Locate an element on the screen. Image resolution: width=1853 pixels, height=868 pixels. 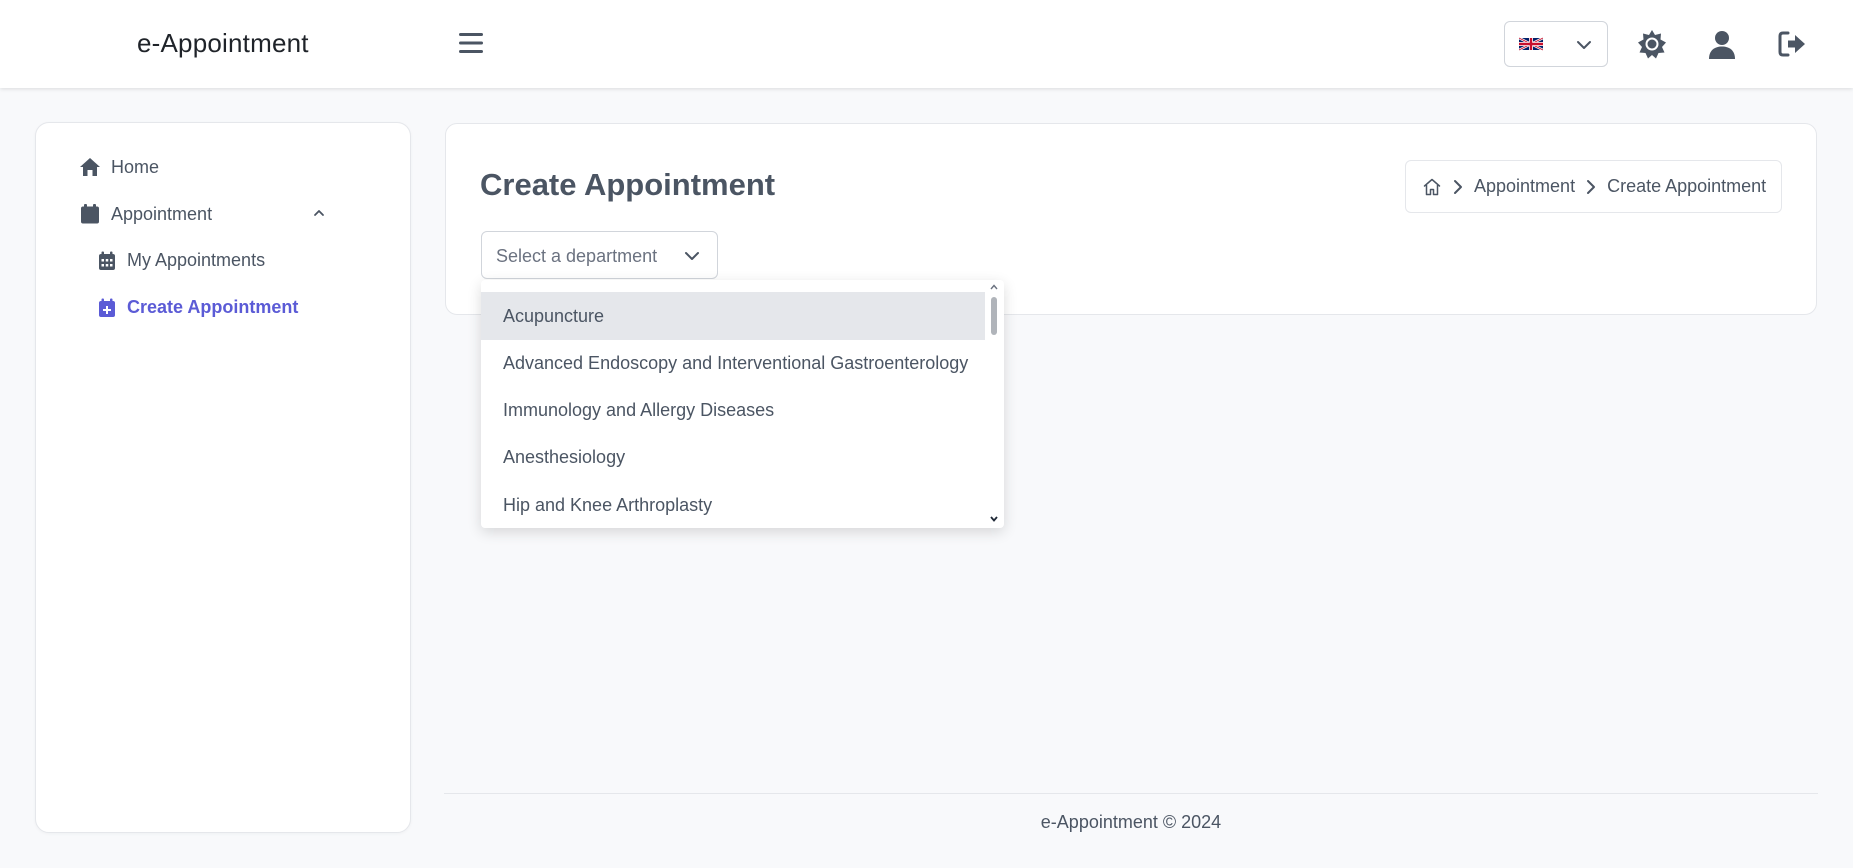
page-title: Create Appointment is located at coordinates (628, 184).